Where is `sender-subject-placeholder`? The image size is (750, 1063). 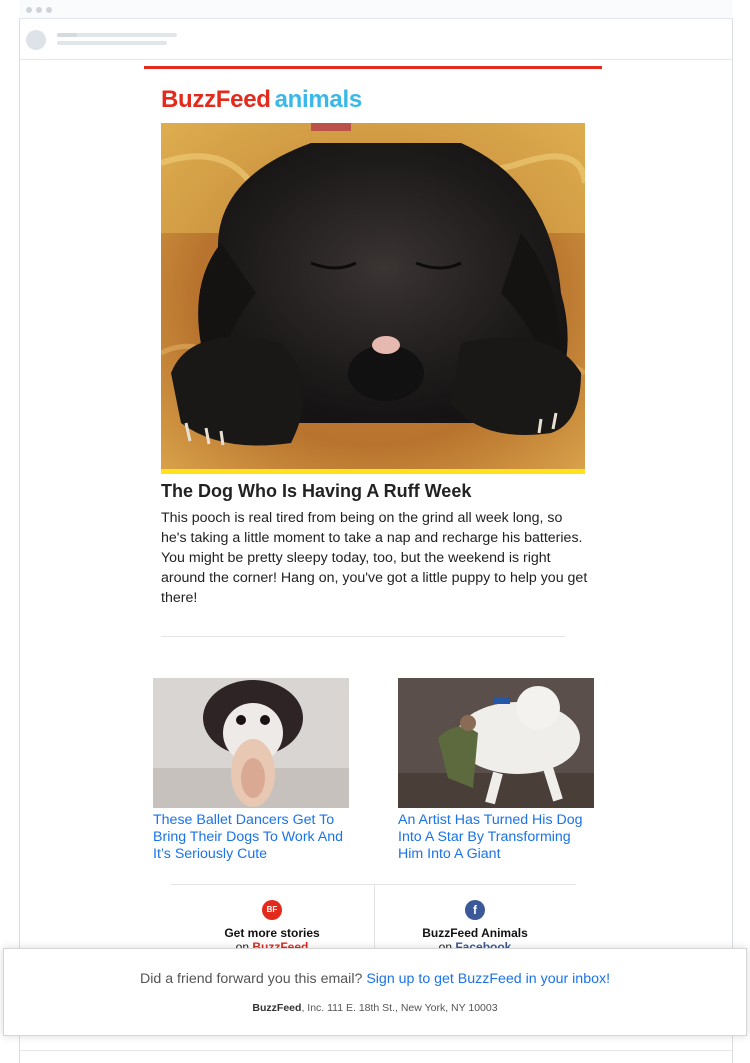 sender-subject-placeholder is located at coordinates (112, 43).